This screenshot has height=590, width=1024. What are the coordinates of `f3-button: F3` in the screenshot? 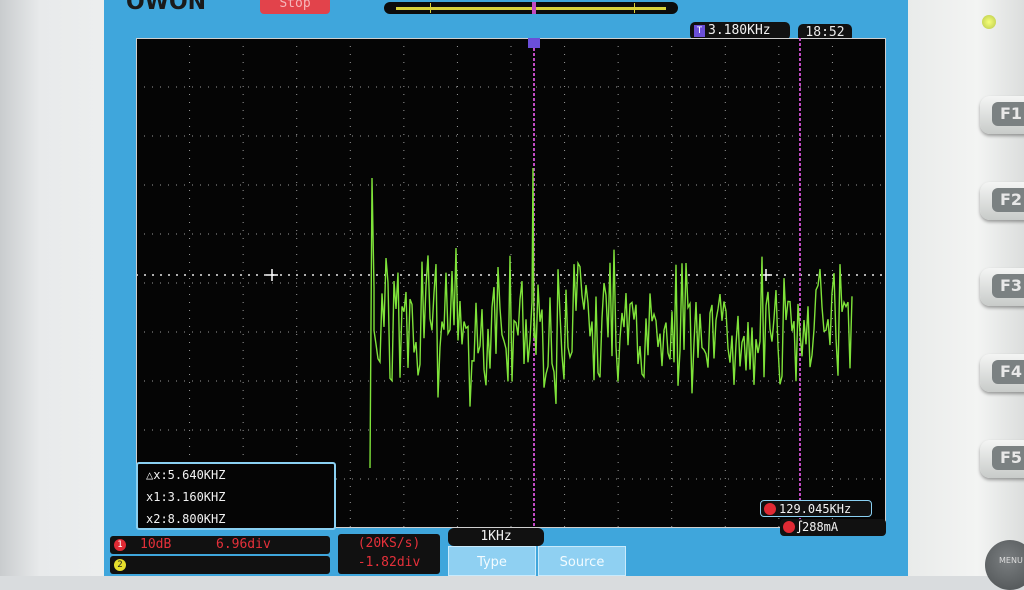 It's located at (1002, 287).